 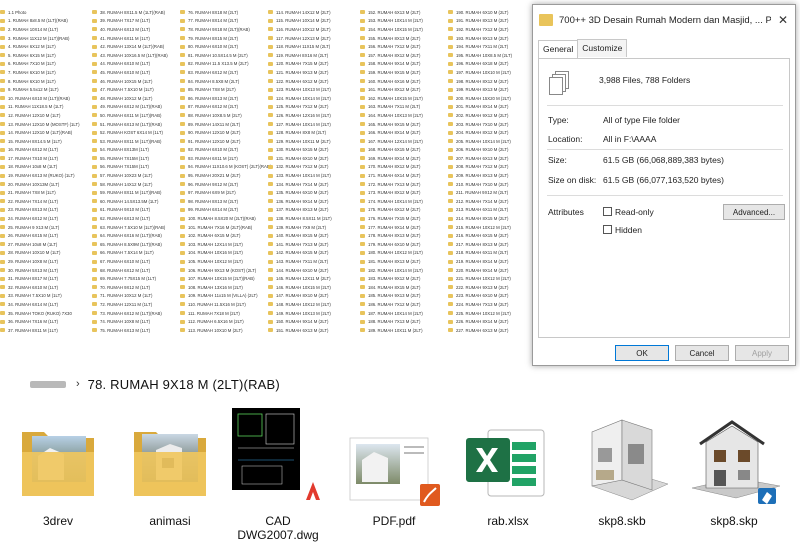 What do you see at coordinates (58, 479) in the screenshot?
I see `file-tile-3drev: 3drev` at bounding box center [58, 479].